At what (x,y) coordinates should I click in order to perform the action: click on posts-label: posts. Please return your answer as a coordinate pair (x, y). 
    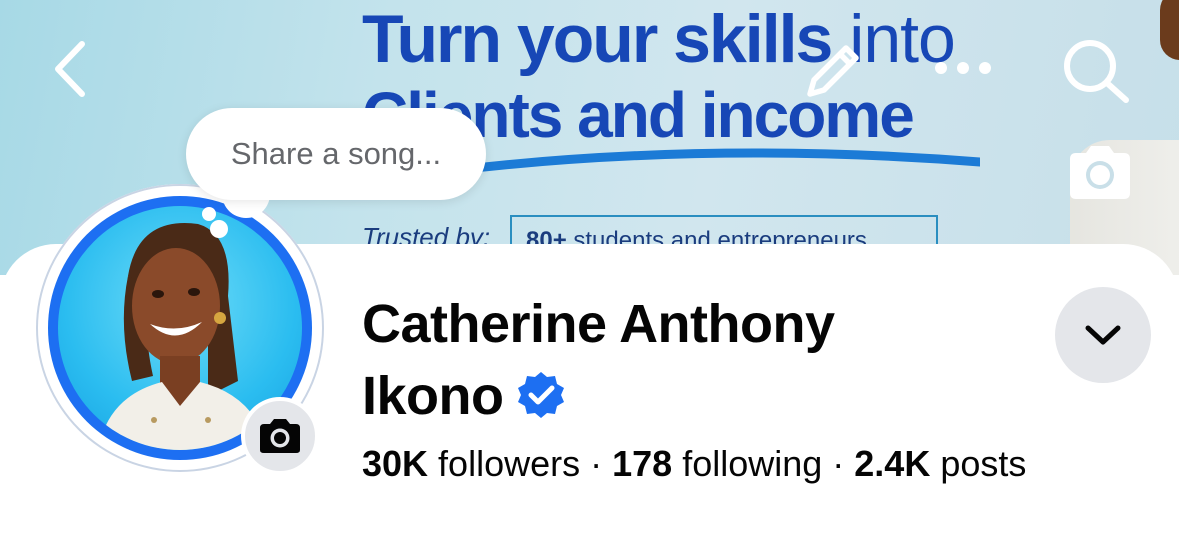
    Looking at the image, I should click on (978, 463).